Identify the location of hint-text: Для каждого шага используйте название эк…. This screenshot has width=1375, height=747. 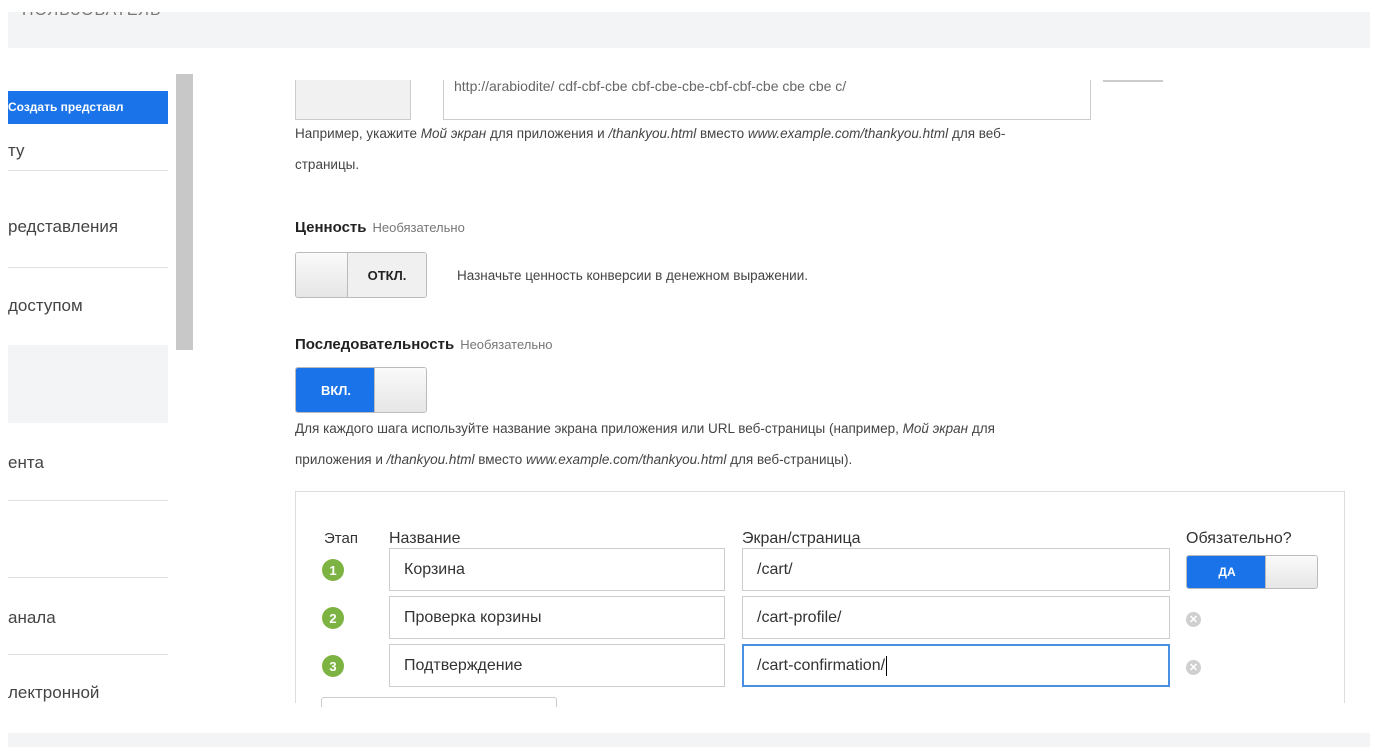
(599, 428).